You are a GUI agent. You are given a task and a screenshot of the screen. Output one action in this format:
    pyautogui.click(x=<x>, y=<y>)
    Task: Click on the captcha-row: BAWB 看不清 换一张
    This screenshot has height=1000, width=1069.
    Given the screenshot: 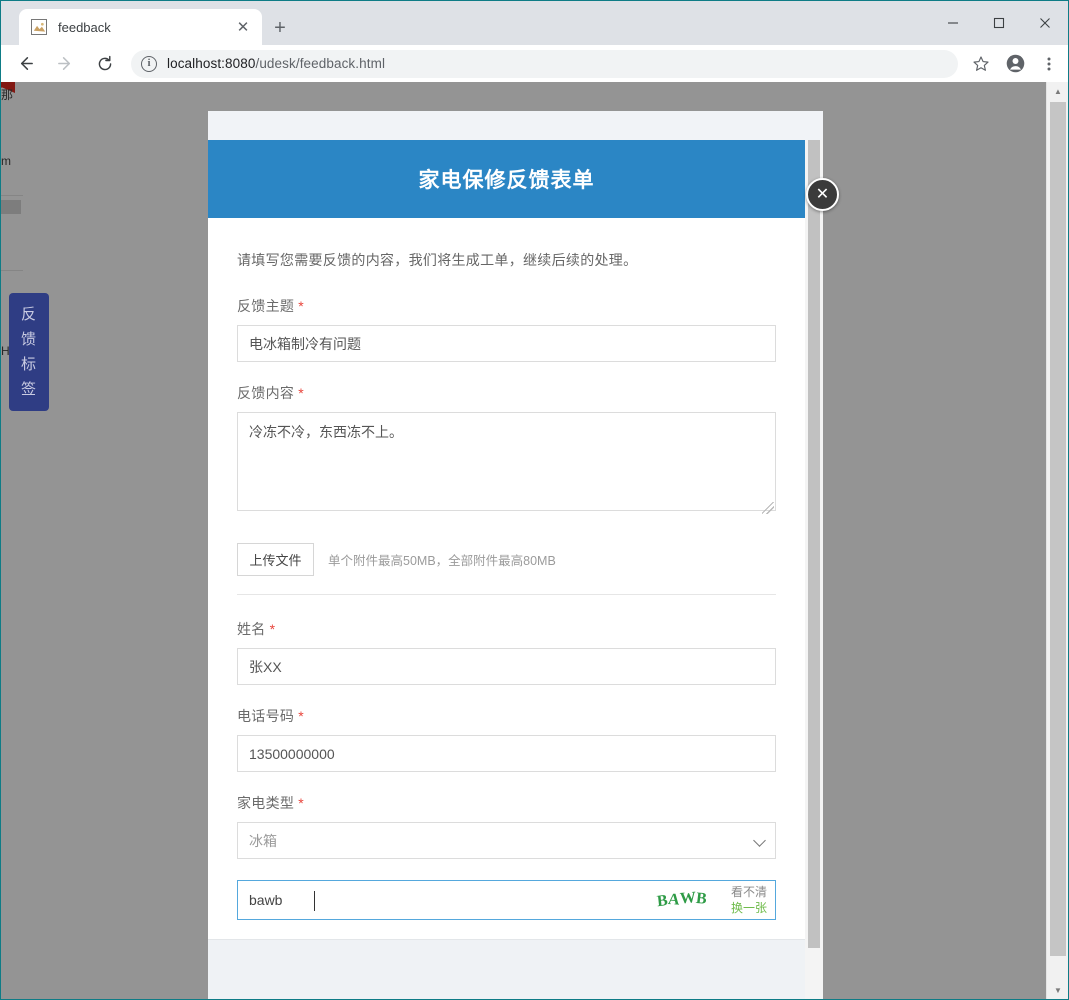 What is the action you would take?
    pyautogui.click(x=506, y=900)
    